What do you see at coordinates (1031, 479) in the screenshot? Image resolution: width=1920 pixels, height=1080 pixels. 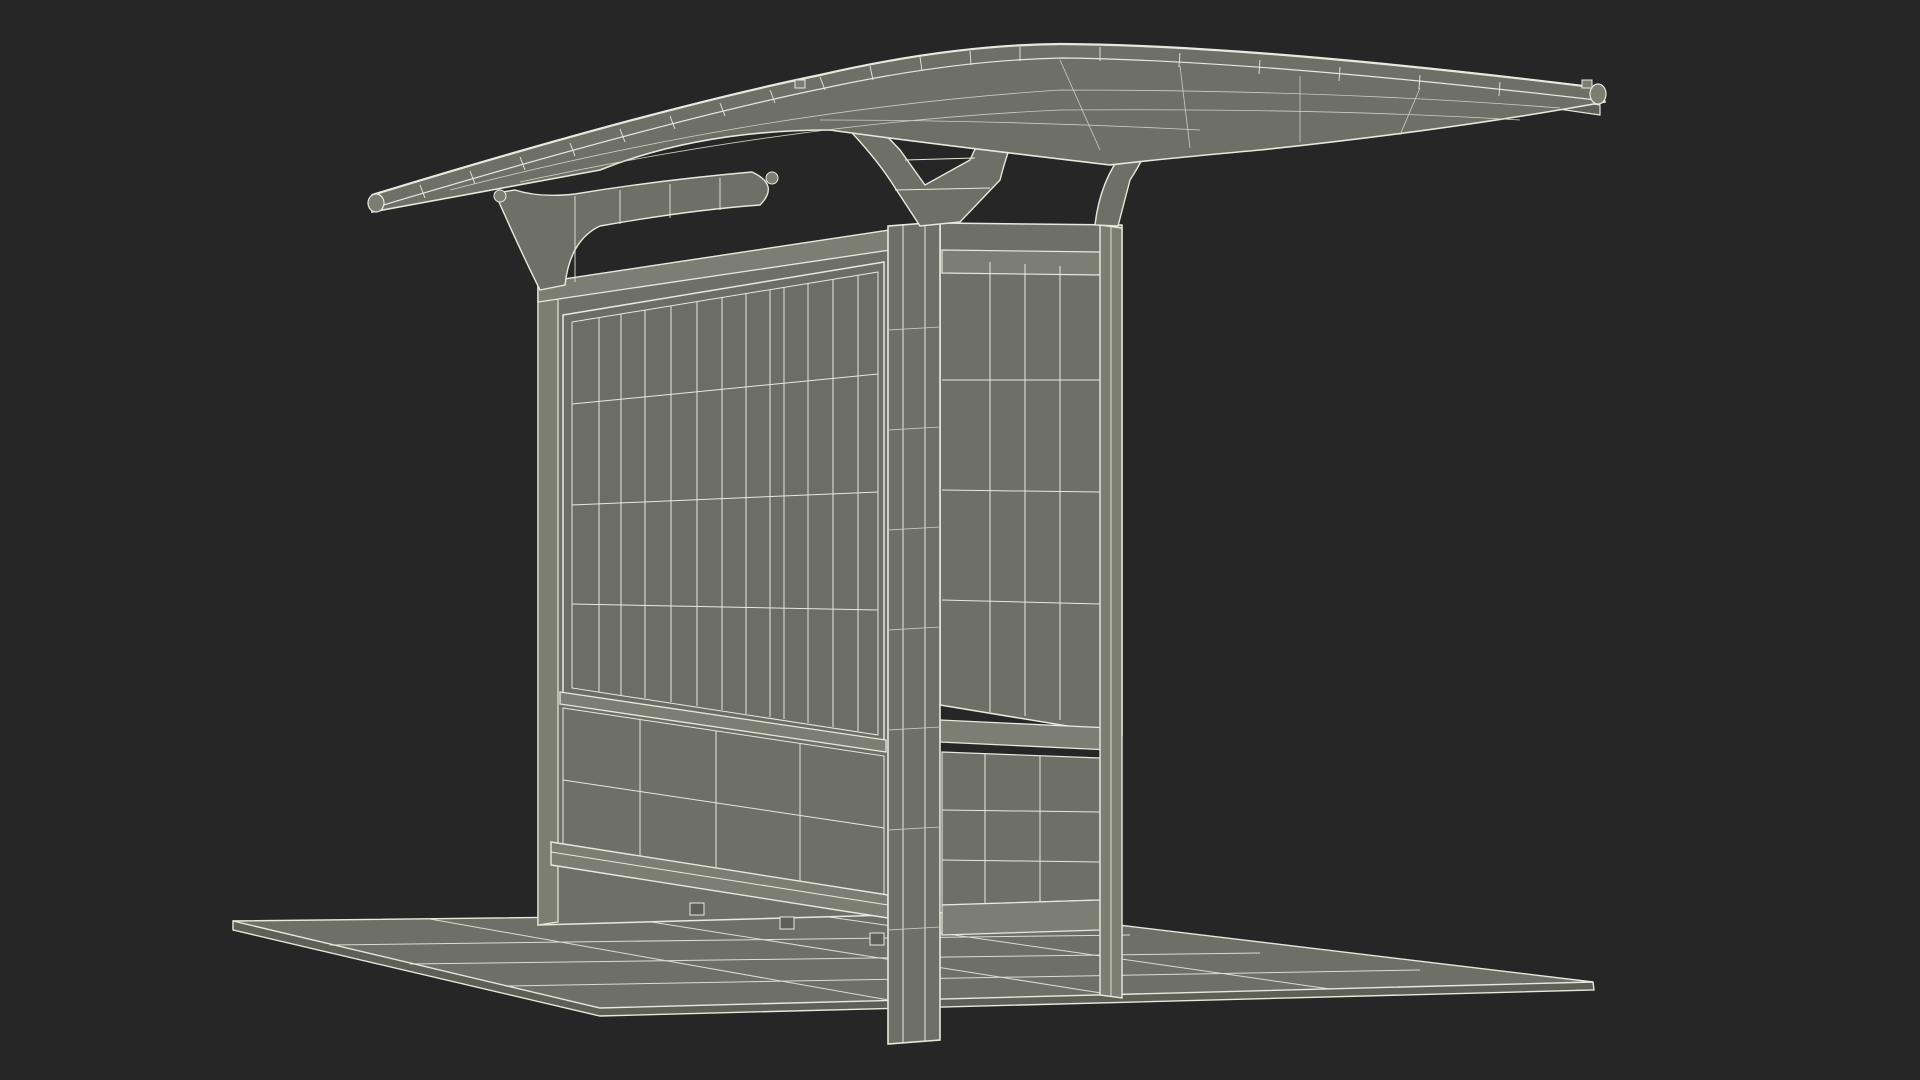 I see `side-panel-upper` at bounding box center [1031, 479].